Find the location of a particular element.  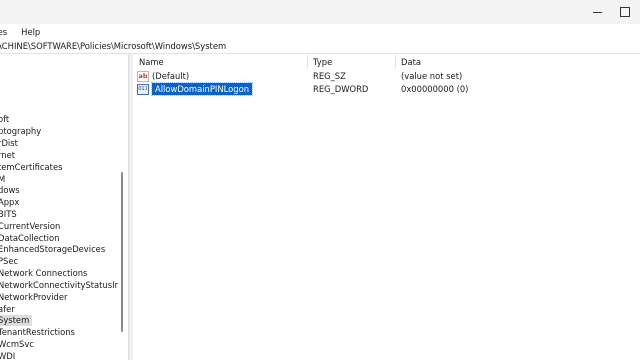

tree-item: TenantRestrictions is located at coordinates (37, 332).